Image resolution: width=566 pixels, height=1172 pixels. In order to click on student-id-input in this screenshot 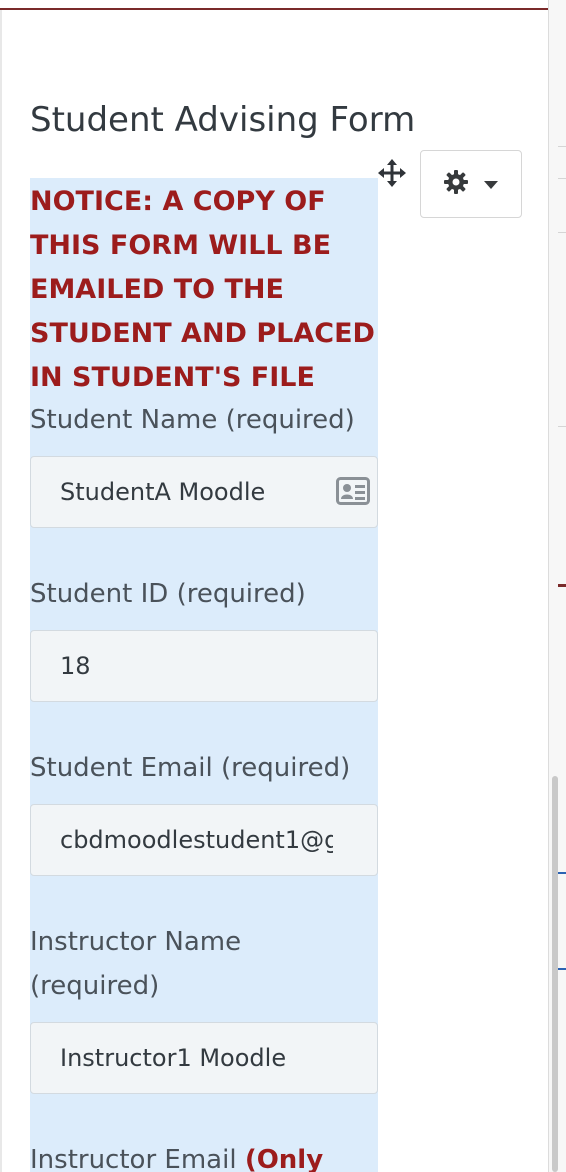, I will do `click(204, 666)`.